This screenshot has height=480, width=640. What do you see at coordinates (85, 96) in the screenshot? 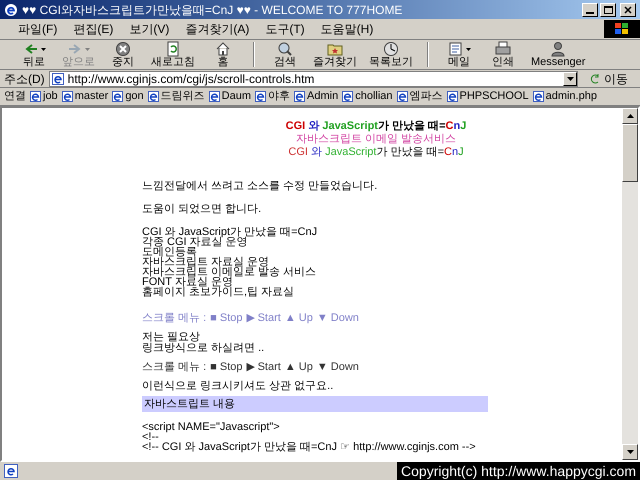
I see `link-item: master` at bounding box center [85, 96].